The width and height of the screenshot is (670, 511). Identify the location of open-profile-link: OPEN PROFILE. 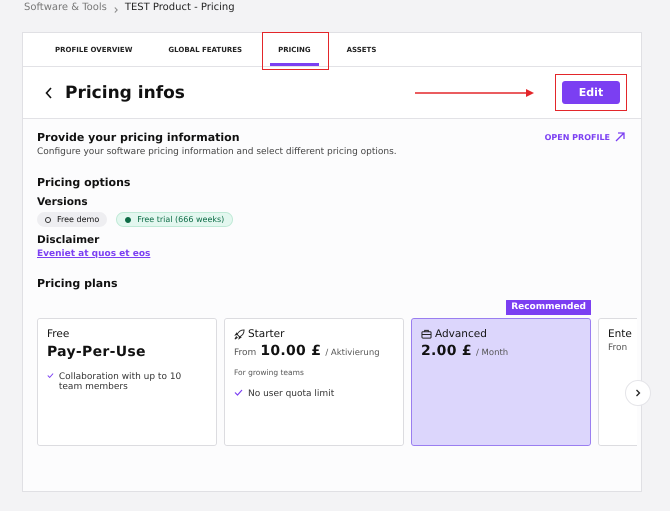
(584, 137).